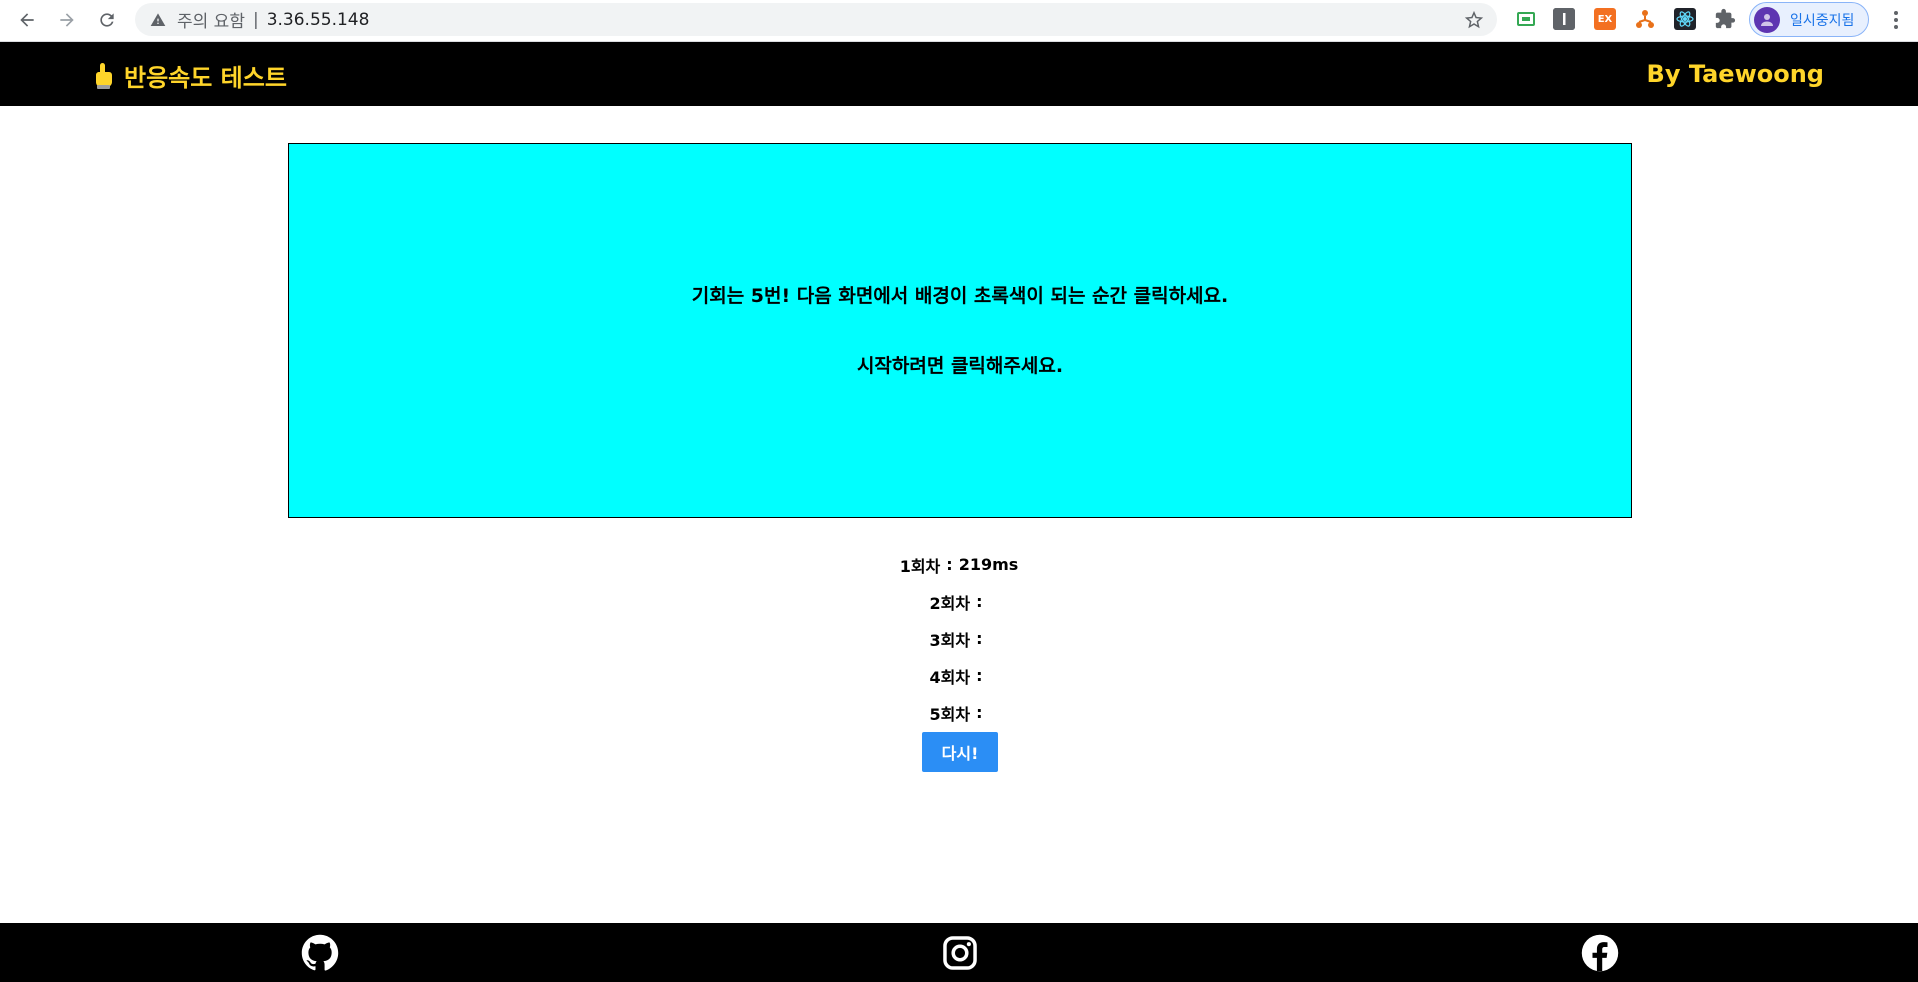 Image resolution: width=1918 pixels, height=982 pixels. I want to click on profile-button: 일시중지됨, so click(1809, 19).